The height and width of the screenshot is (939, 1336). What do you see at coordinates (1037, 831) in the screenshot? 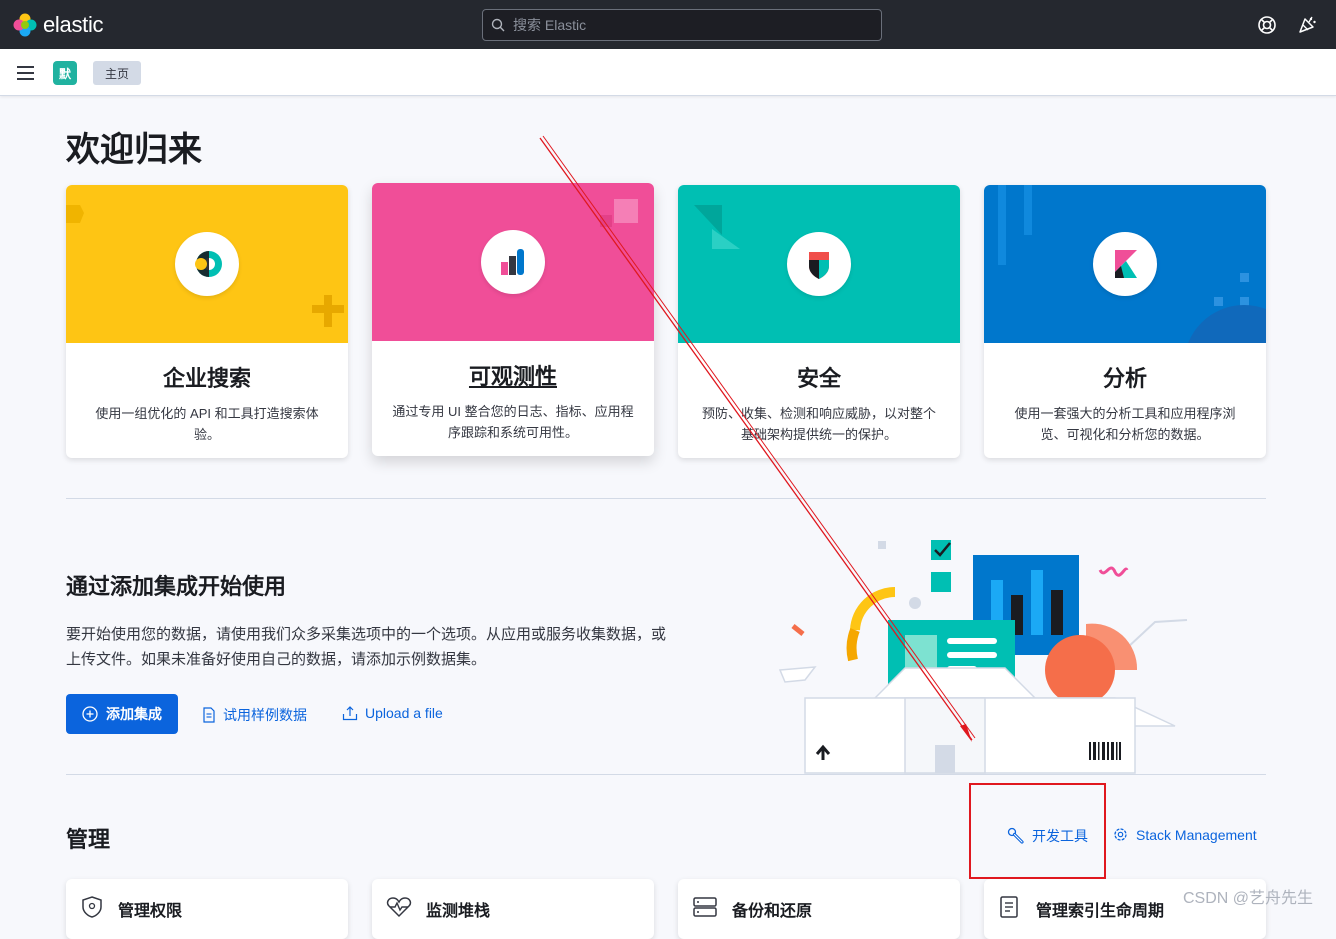
I see `annotation-highlight-box` at bounding box center [1037, 831].